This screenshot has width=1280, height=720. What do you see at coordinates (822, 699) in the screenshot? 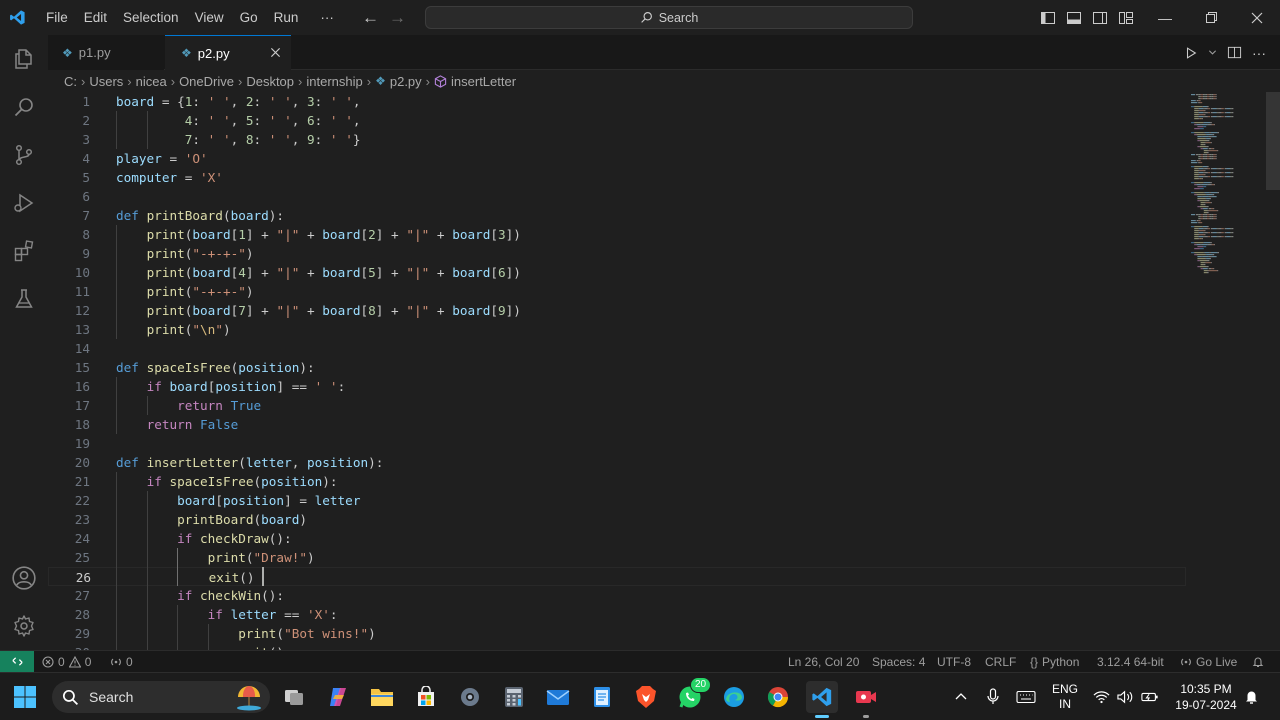
I see `vscode-taskbar-icon` at bounding box center [822, 699].